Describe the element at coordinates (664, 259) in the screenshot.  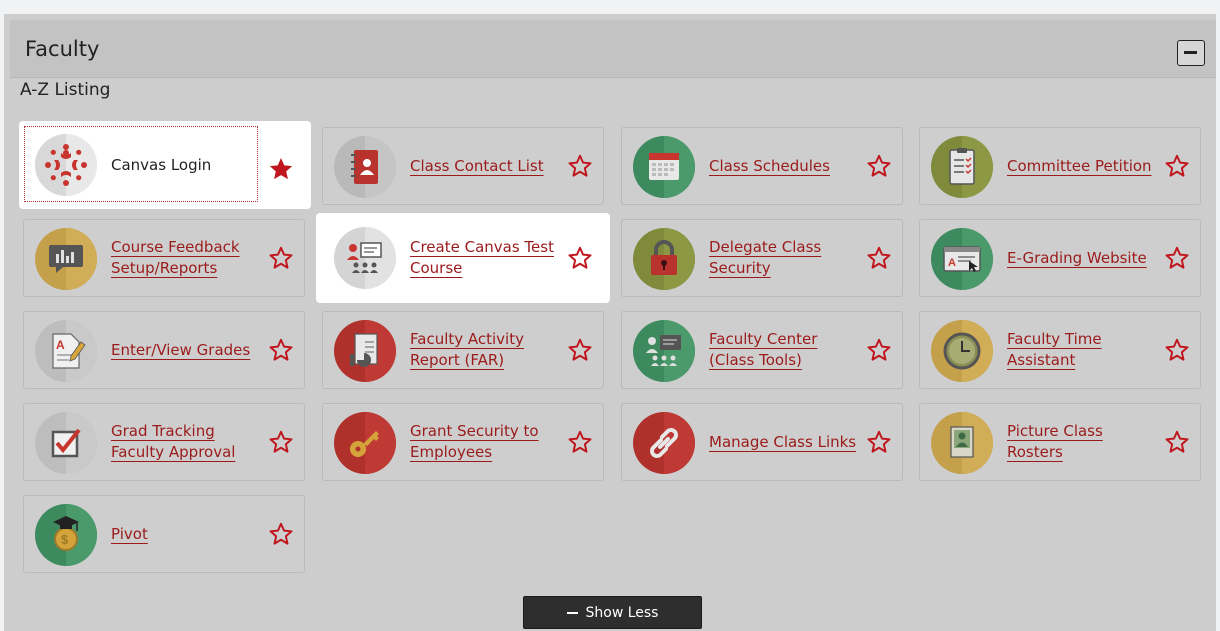
I see `lock-icon` at that location.